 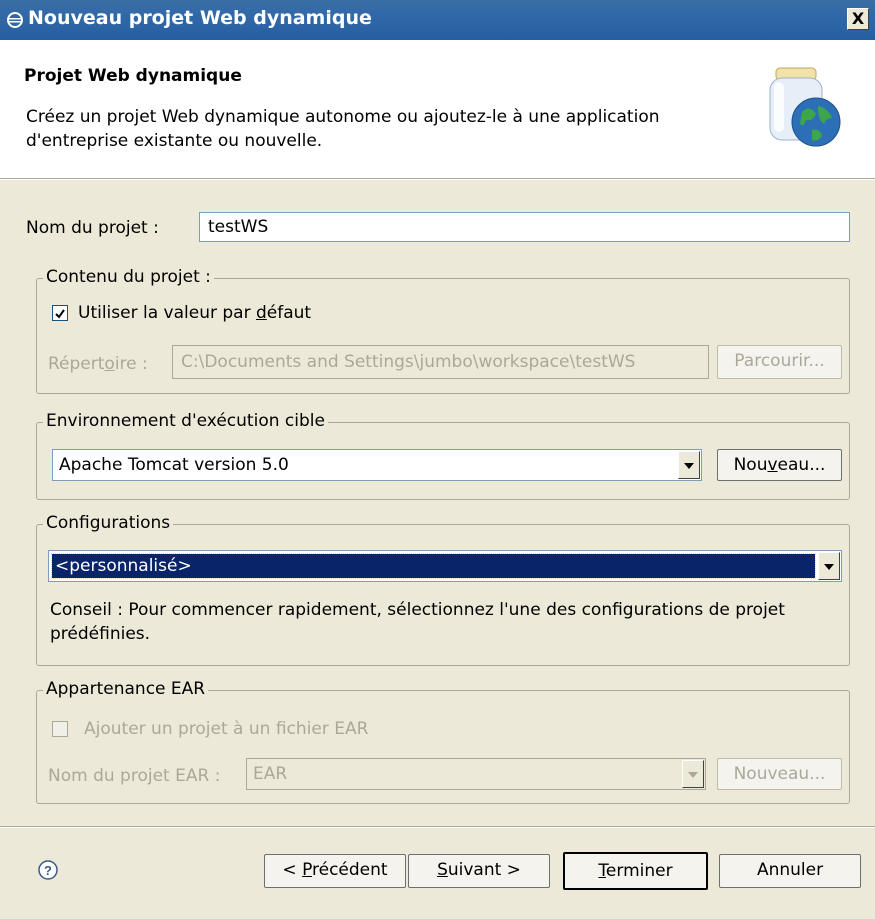 I want to click on project-name-input: testWS, so click(x=524, y=227).